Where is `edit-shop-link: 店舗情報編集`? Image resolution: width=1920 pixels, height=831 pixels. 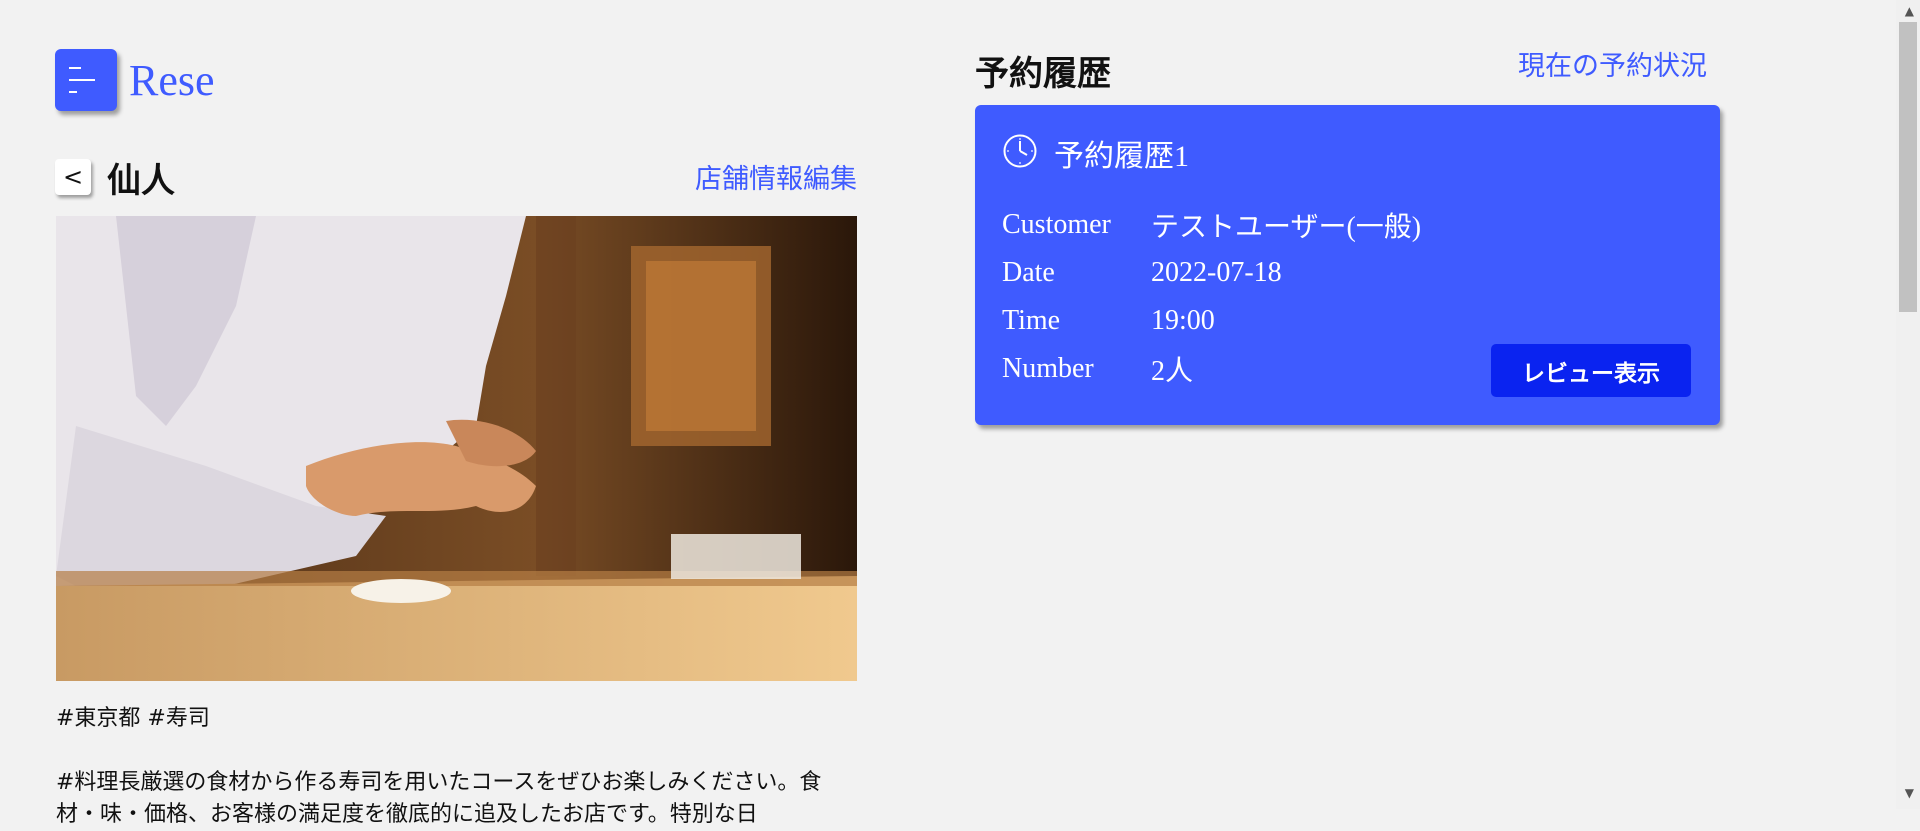 edit-shop-link: 店舗情報編集 is located at coordinates (776, 176).